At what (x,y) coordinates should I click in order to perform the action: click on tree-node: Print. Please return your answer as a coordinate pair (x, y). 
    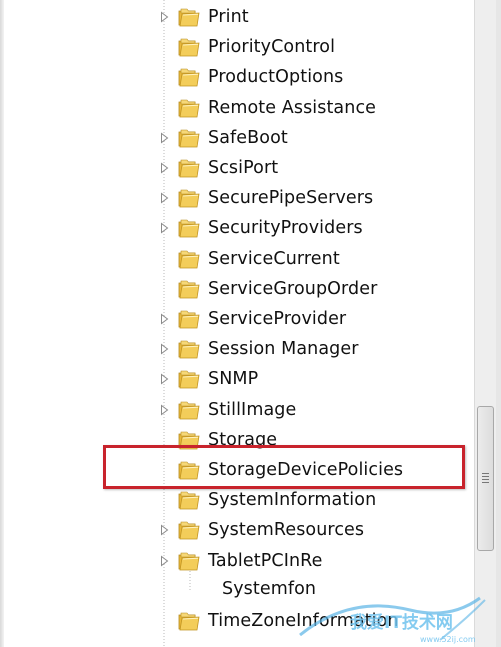
    Looking at the image, I should click on (308, 17).